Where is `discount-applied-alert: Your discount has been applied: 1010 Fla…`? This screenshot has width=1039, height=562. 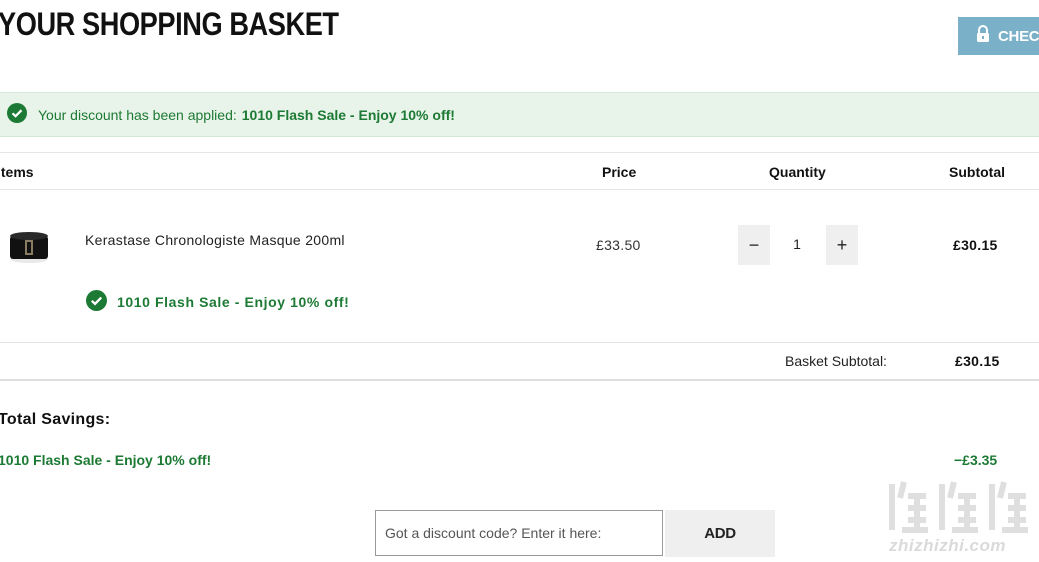 discount-applied-alert: Your discount has been applied: 1010 Fla… is located at coordinates (519, 114).